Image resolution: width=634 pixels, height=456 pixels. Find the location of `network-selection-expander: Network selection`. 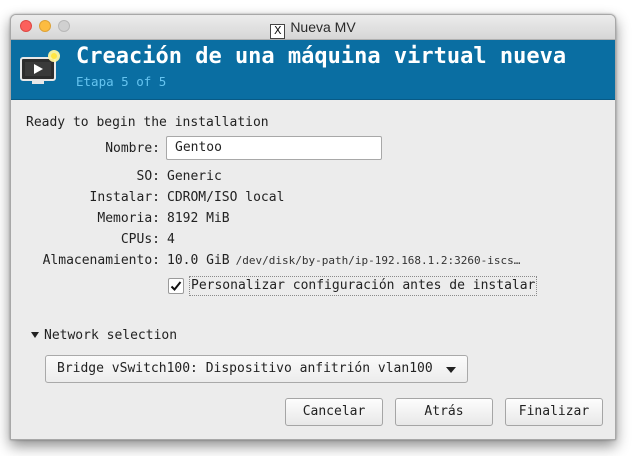

network-selection-expander: Network selection is located at coordinates (104, 335).